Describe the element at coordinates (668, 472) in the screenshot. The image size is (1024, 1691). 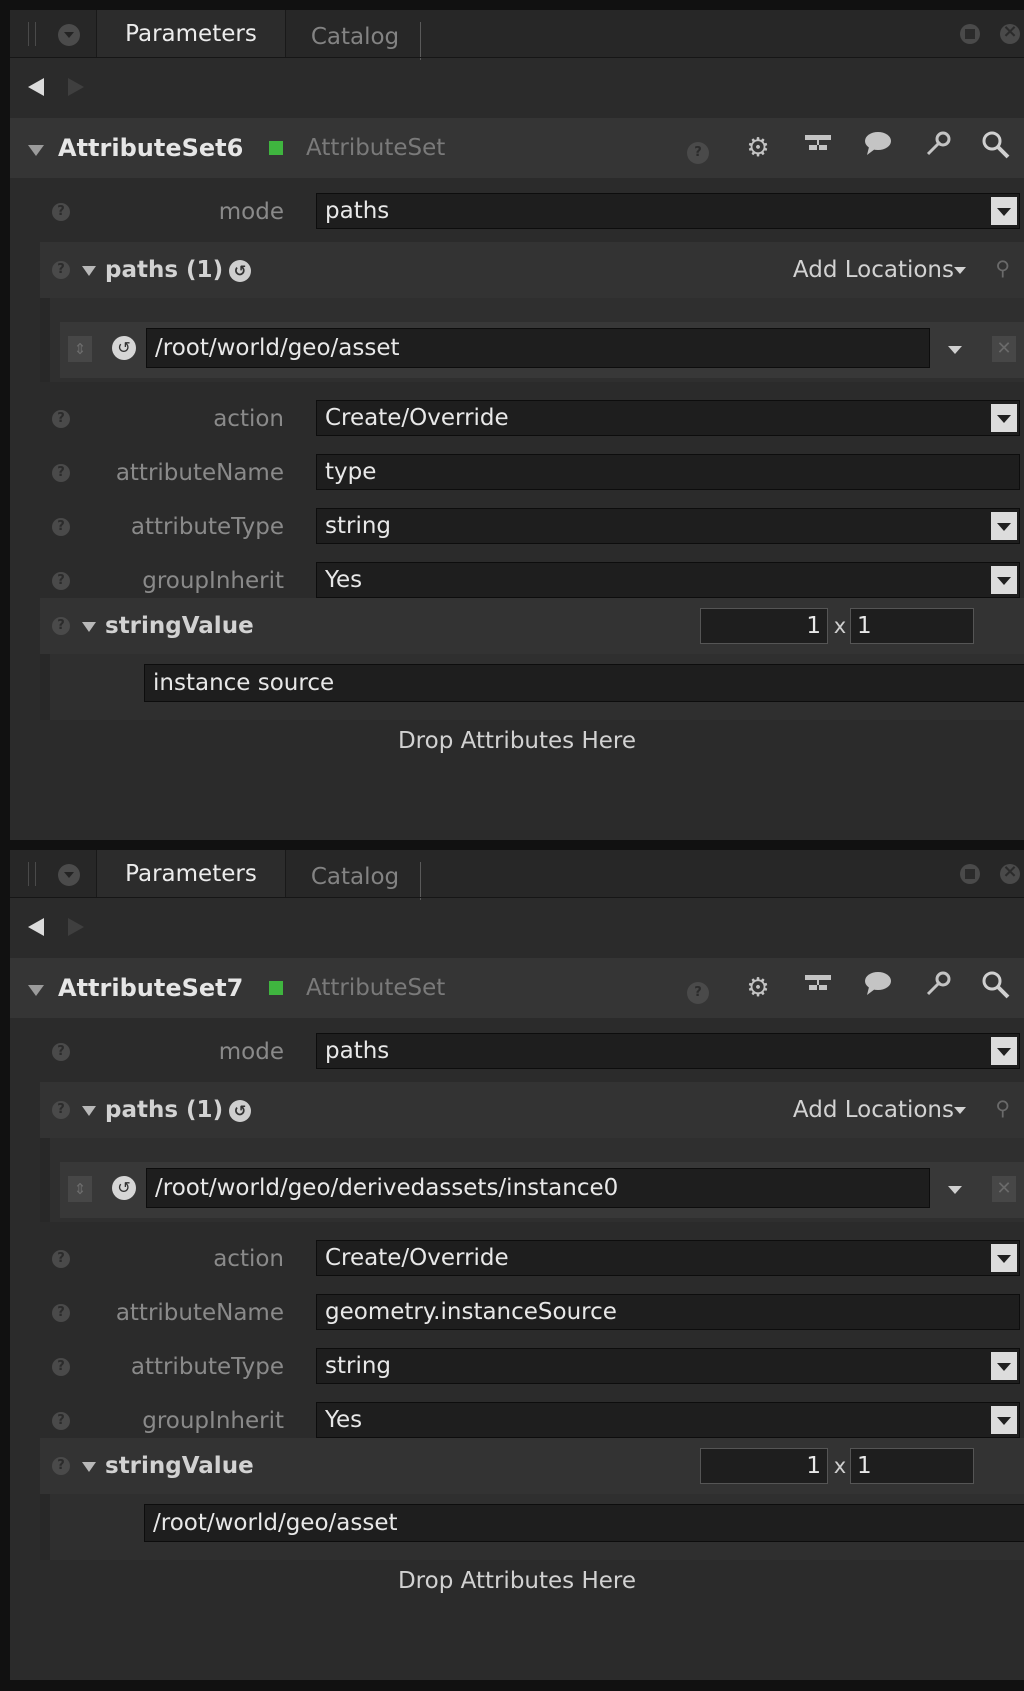
I see `attribute-name-input: type` at that location.